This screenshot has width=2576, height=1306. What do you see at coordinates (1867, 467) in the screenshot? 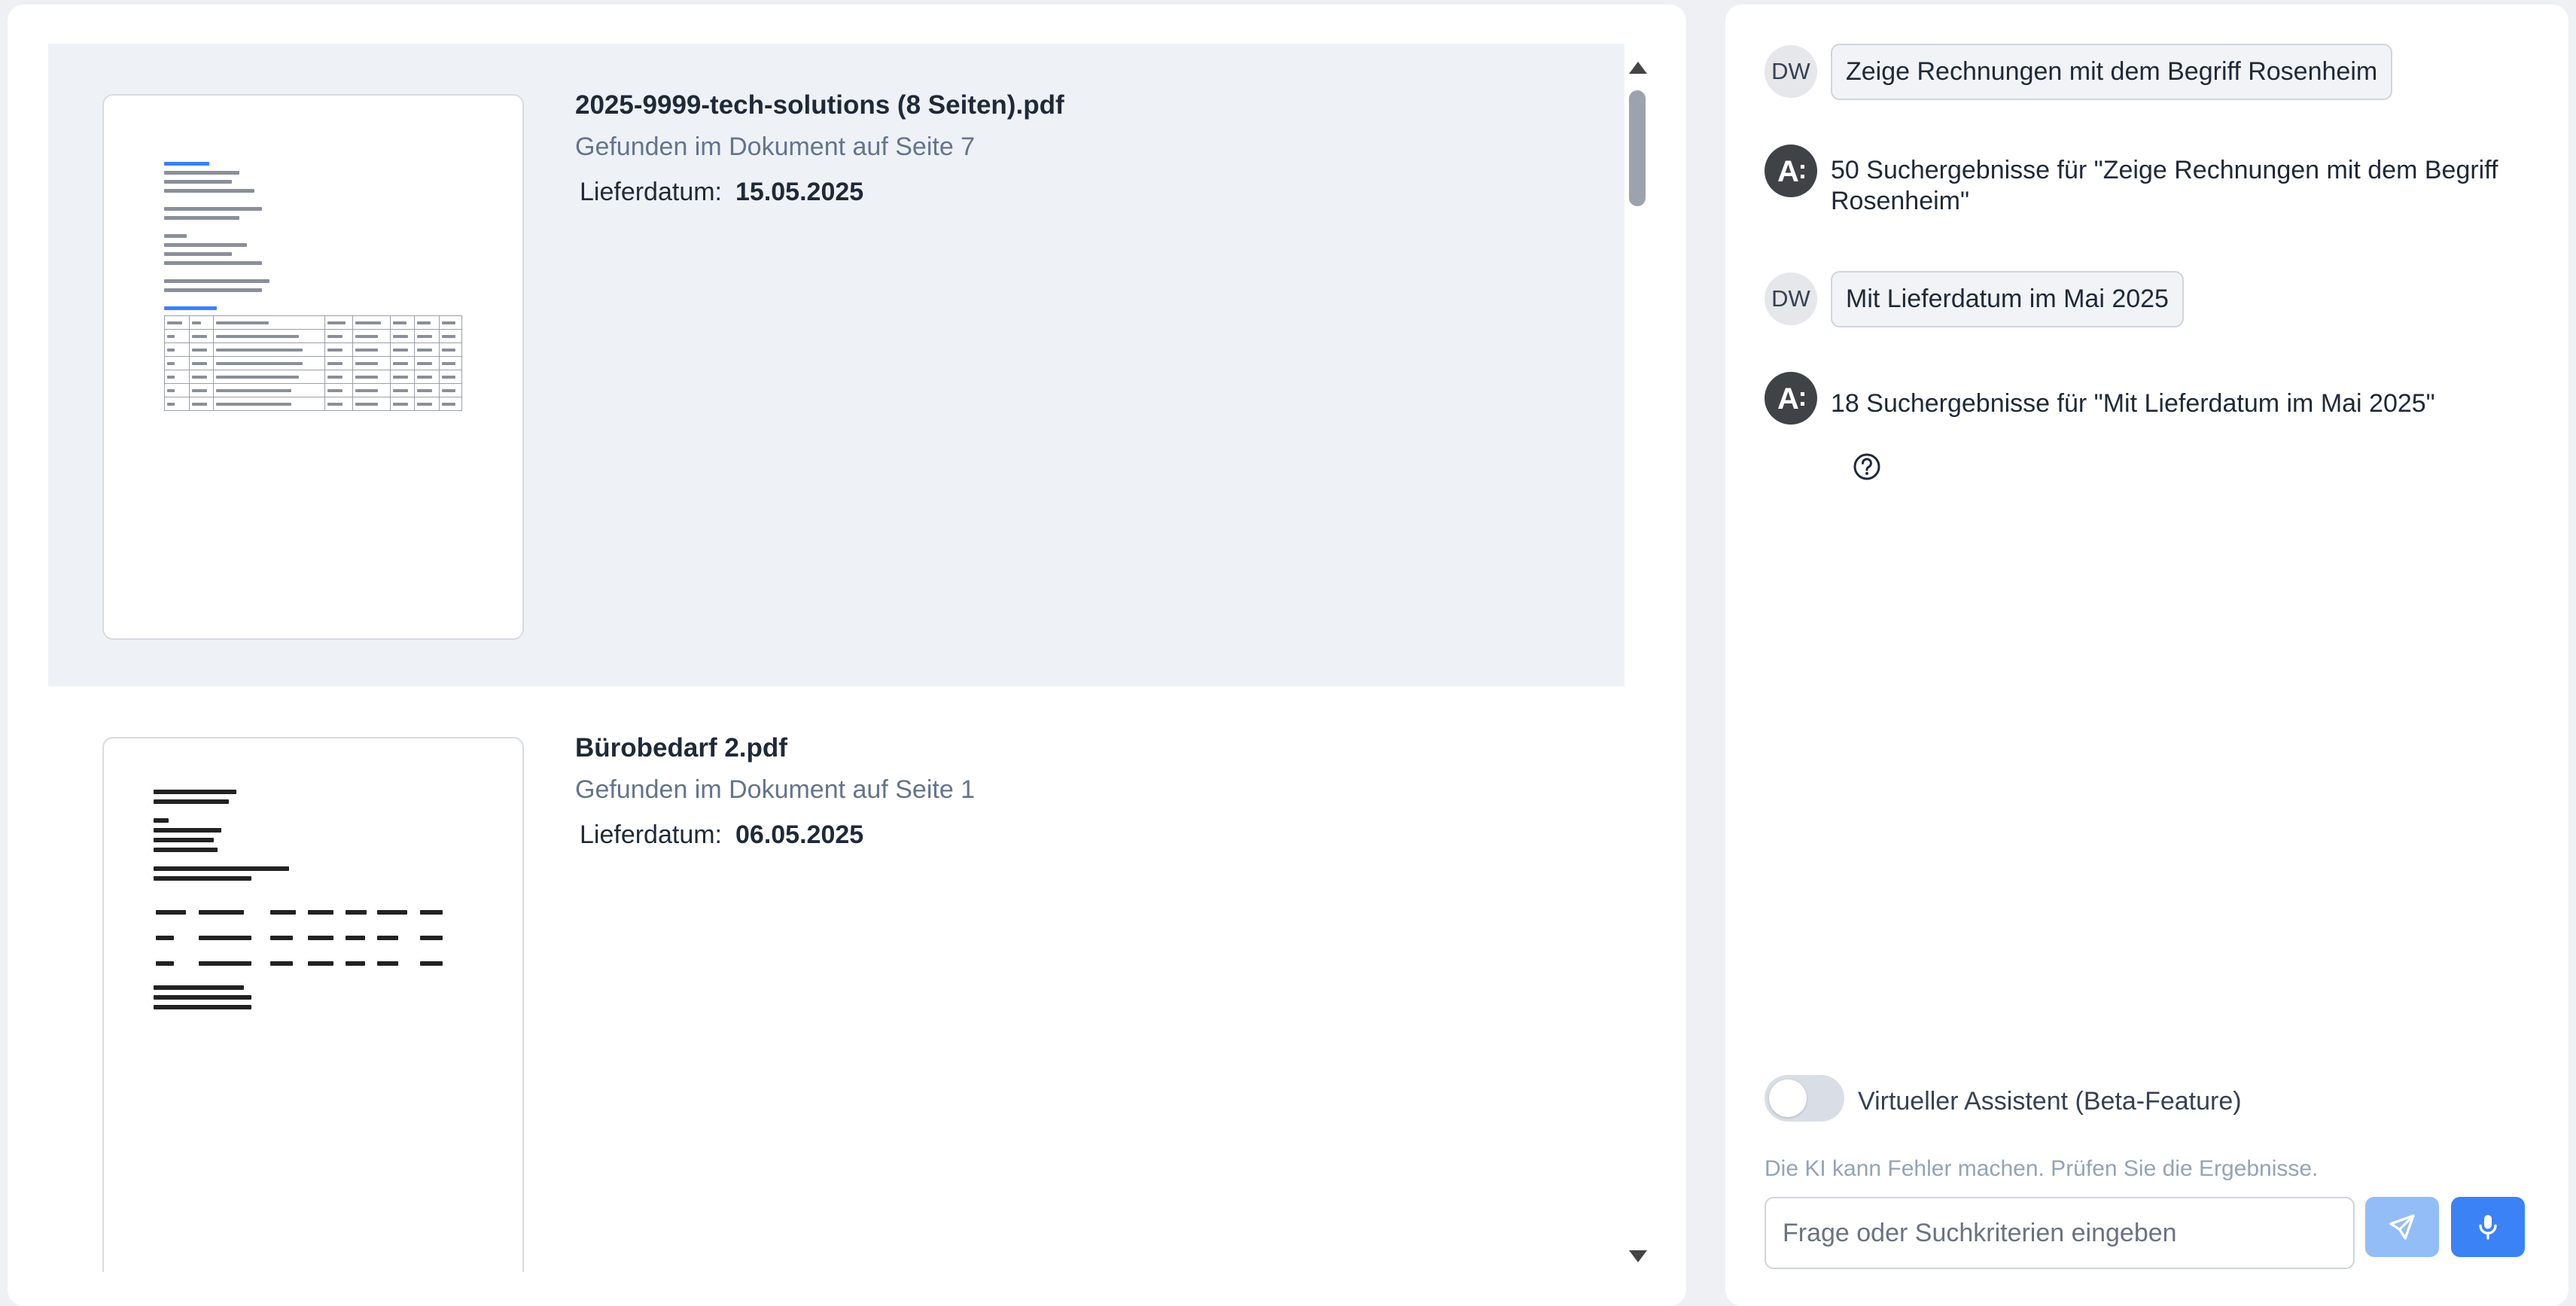
I see `help-icon` at bounding box center [1867, 467].